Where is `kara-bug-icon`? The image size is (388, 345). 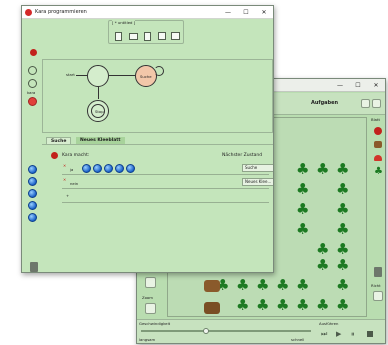 kara-bug-icon is located at coordinates (54, 155).